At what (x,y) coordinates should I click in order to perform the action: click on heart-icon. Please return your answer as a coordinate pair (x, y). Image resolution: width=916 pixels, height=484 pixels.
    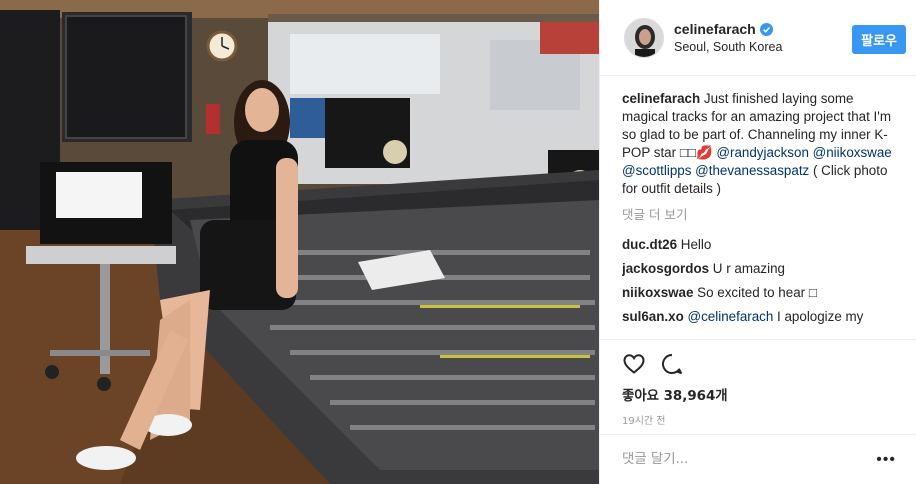
    Looking at the image, I should click on (634, 364).